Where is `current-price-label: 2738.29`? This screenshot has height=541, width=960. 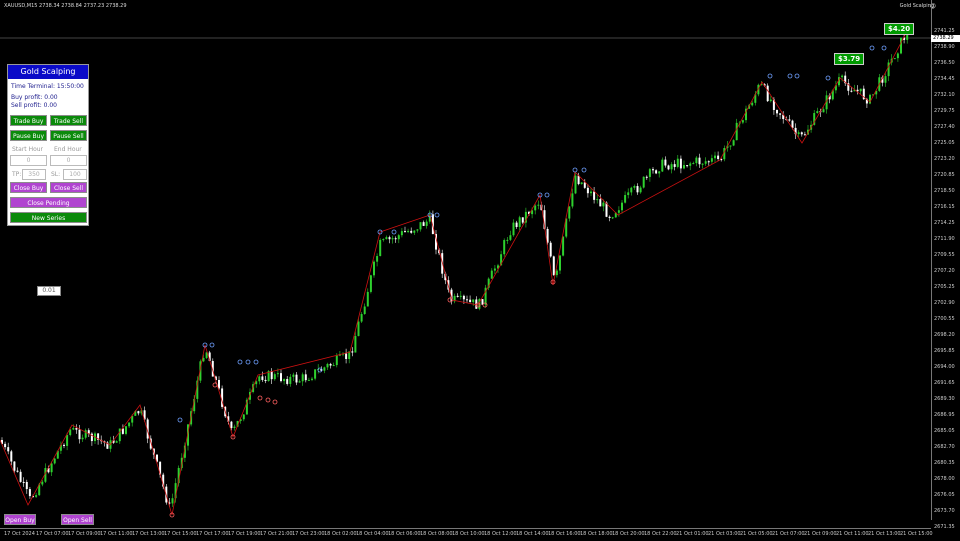
current-price-label: 2738.29 is located at coordinates (945, 38).